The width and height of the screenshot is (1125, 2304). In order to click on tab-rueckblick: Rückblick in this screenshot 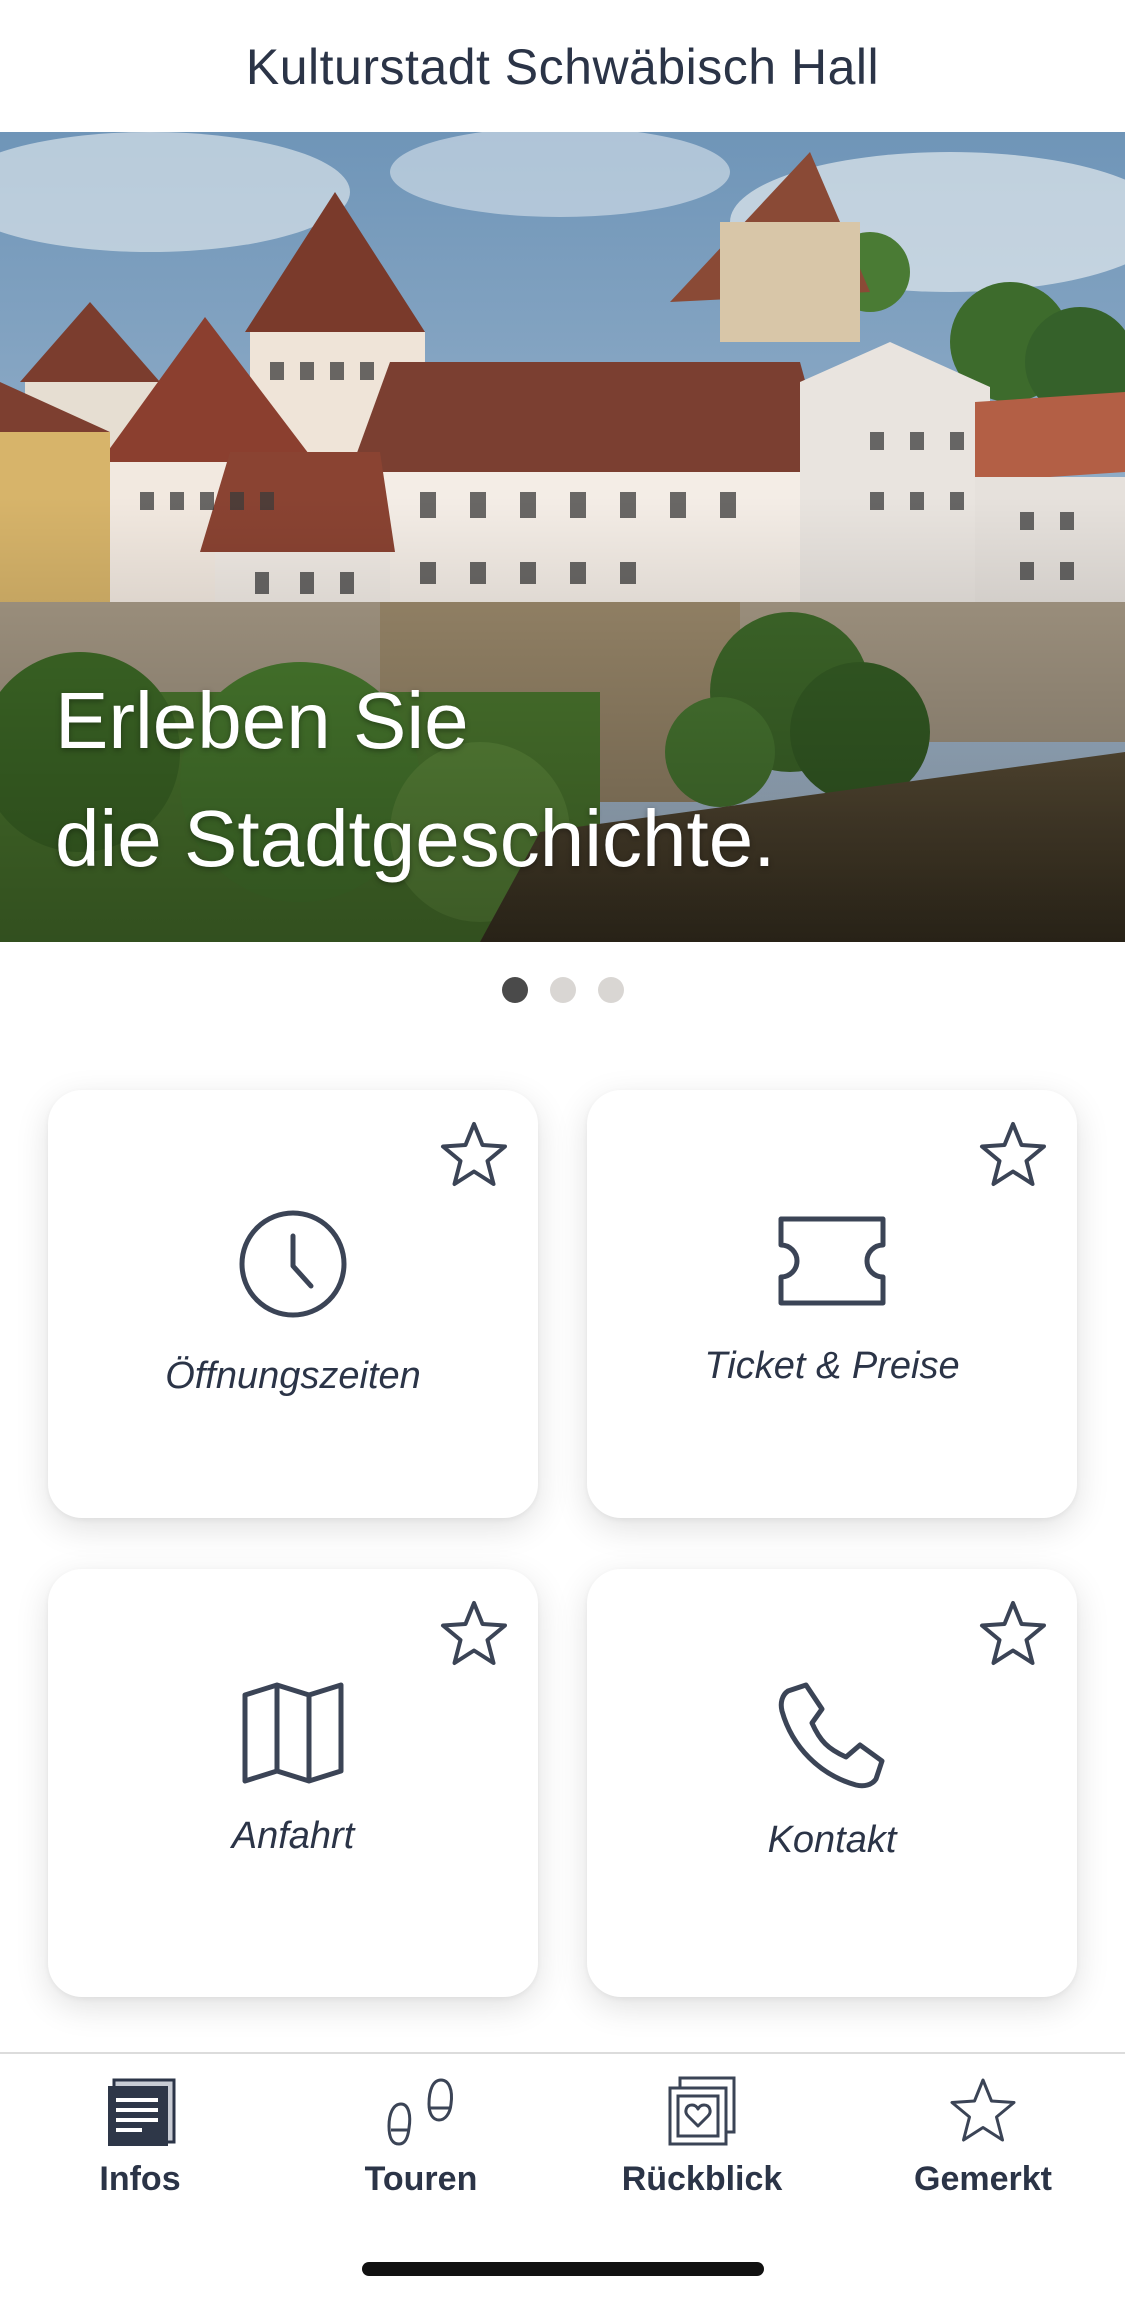, I will do `click(702, 2136)`.